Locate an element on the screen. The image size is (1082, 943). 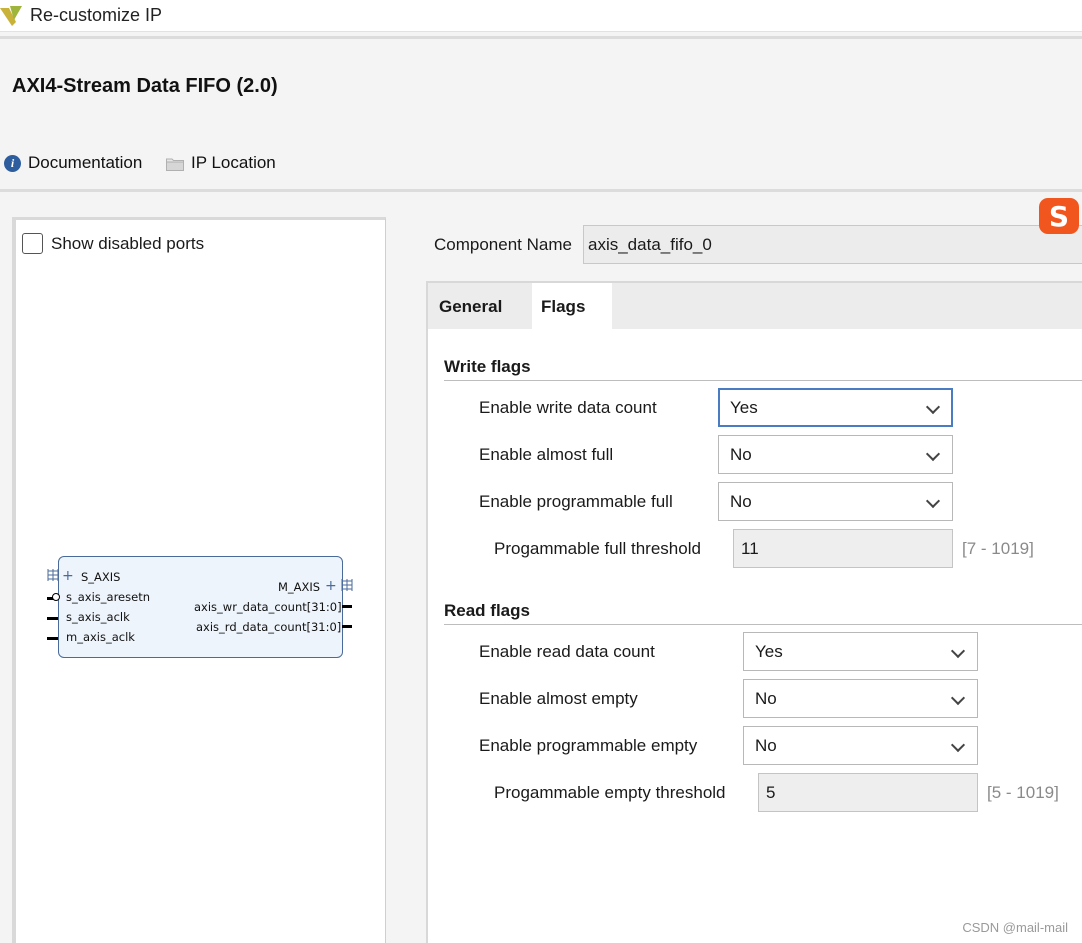
pin-s-axis-aclk is located at coordinates (52, 618).